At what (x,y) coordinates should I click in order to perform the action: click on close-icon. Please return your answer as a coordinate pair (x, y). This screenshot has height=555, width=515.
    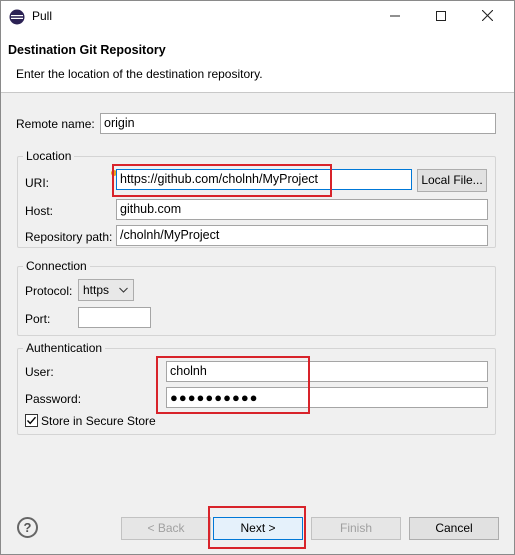
    Looking at the image, I should click on (487, 15).